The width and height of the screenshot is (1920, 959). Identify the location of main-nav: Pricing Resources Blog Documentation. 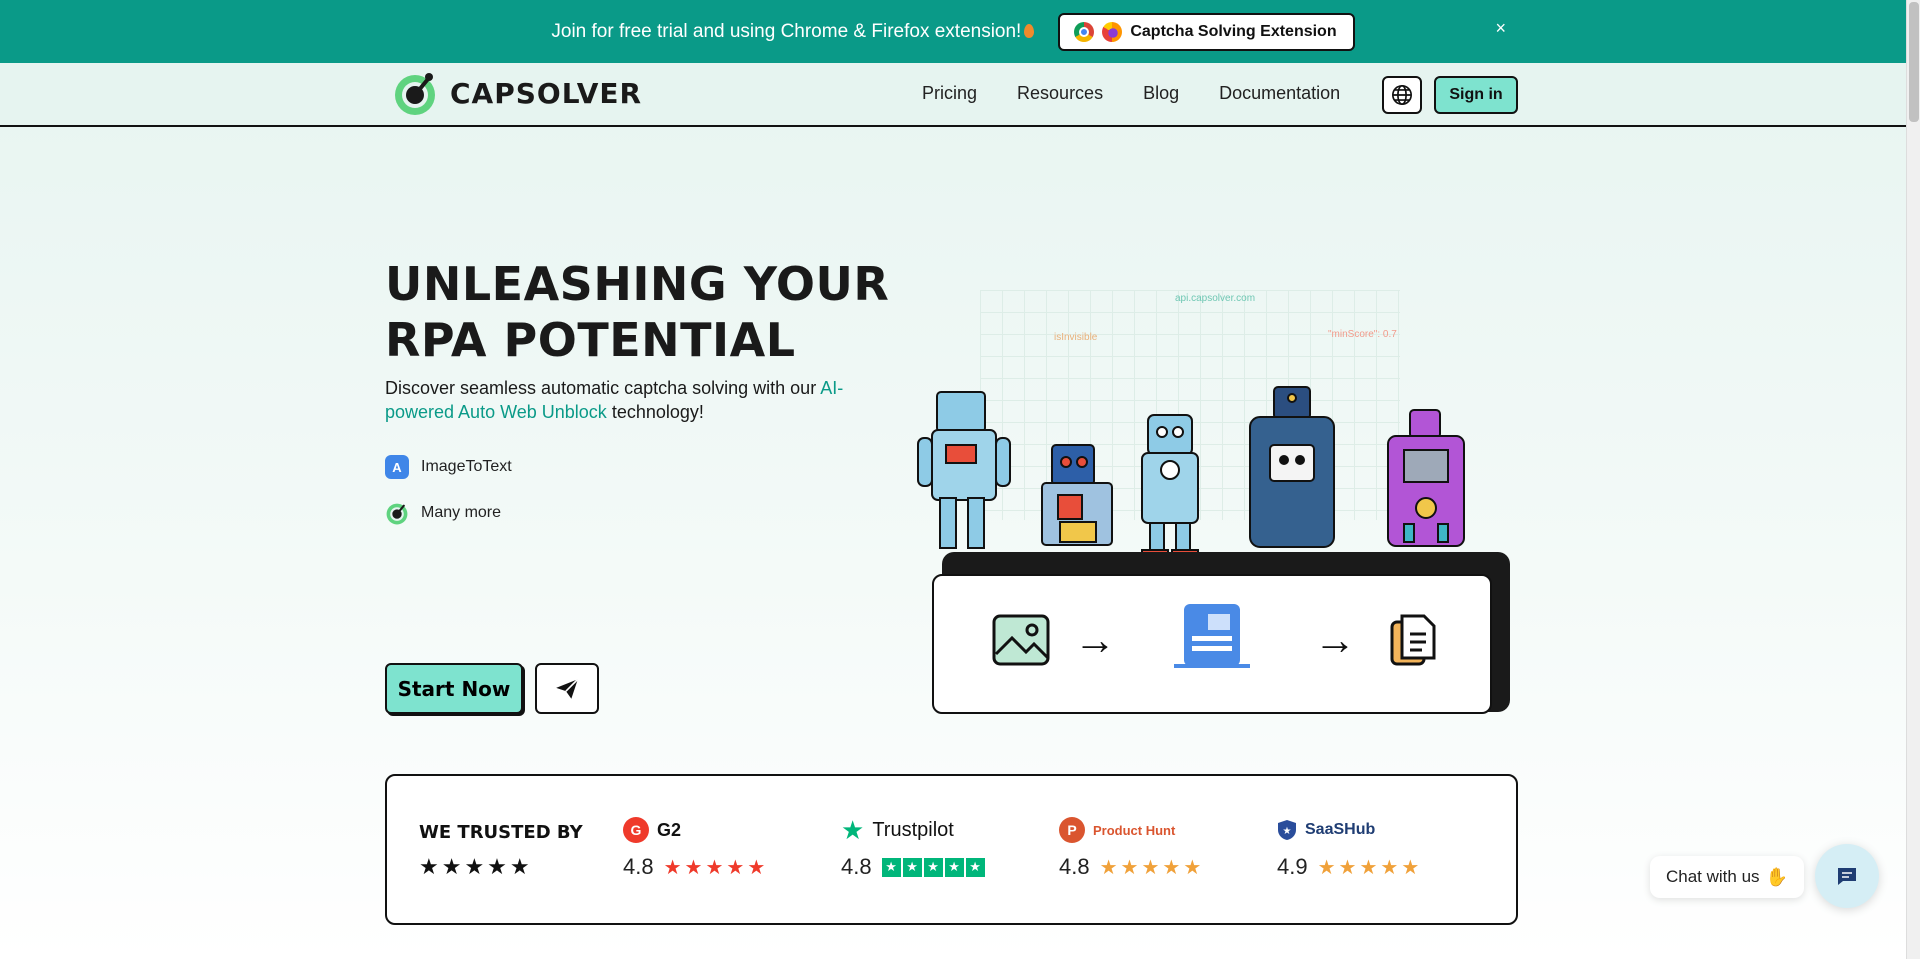
(1131, 93).